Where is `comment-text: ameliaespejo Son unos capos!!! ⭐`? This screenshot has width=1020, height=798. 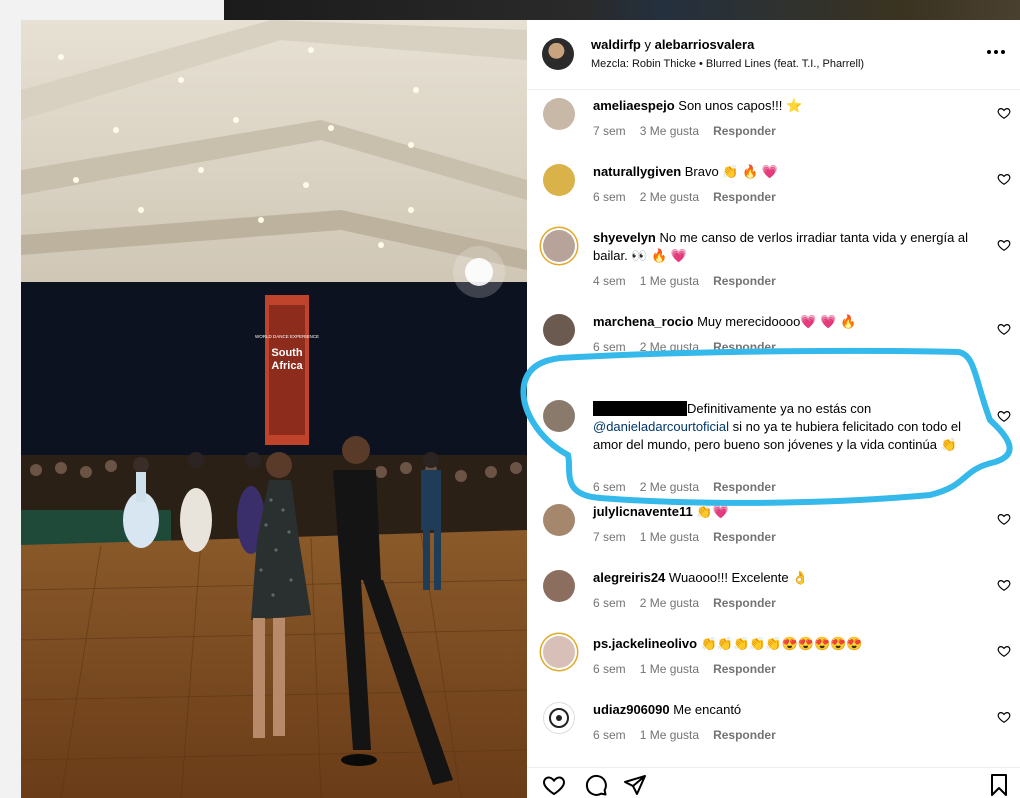 comment-text: ameliaespejo Son unos capos!!! ⭐ is located at coordinates (787, 106).